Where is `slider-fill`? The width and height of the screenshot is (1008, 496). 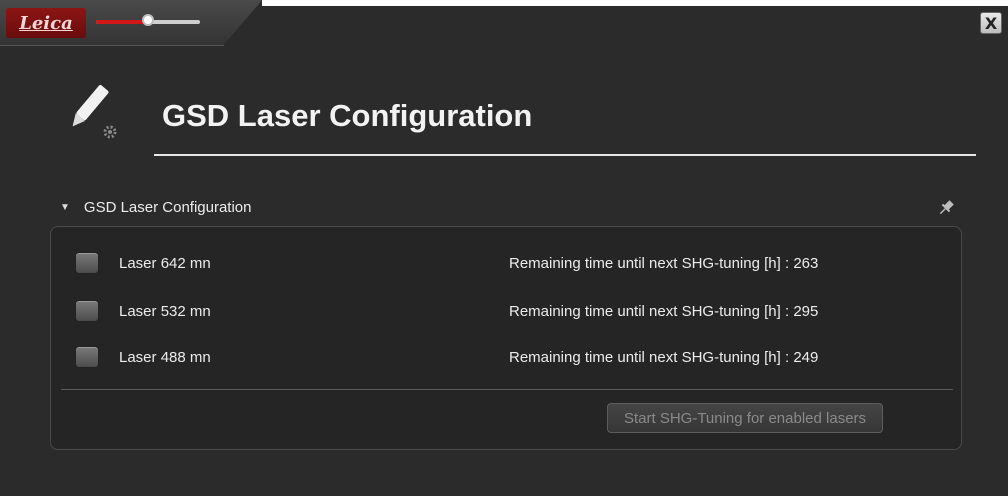
slider-fill is located at coordinates (122, 22).